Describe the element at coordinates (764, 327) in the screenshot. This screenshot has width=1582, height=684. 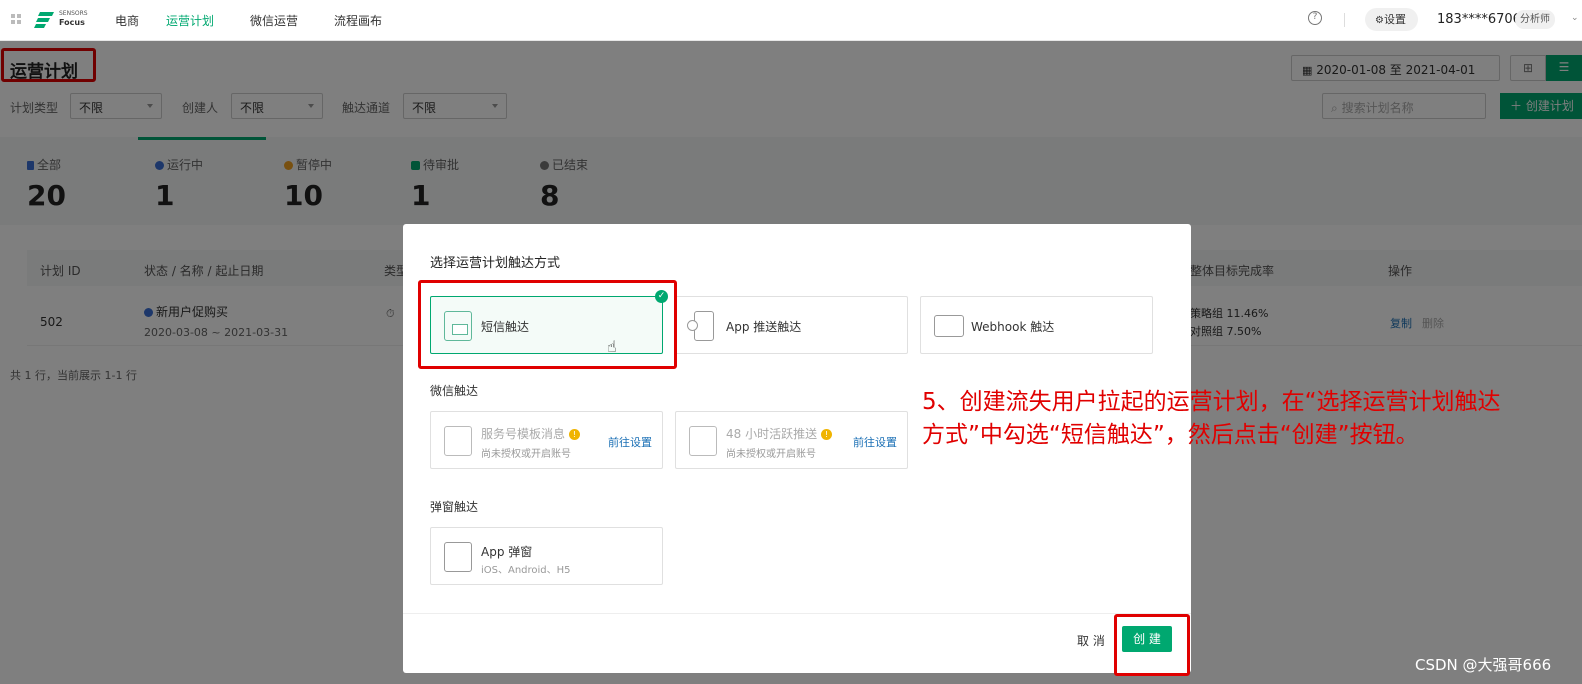
I see `app-push-label: App 推送触达` at that location.